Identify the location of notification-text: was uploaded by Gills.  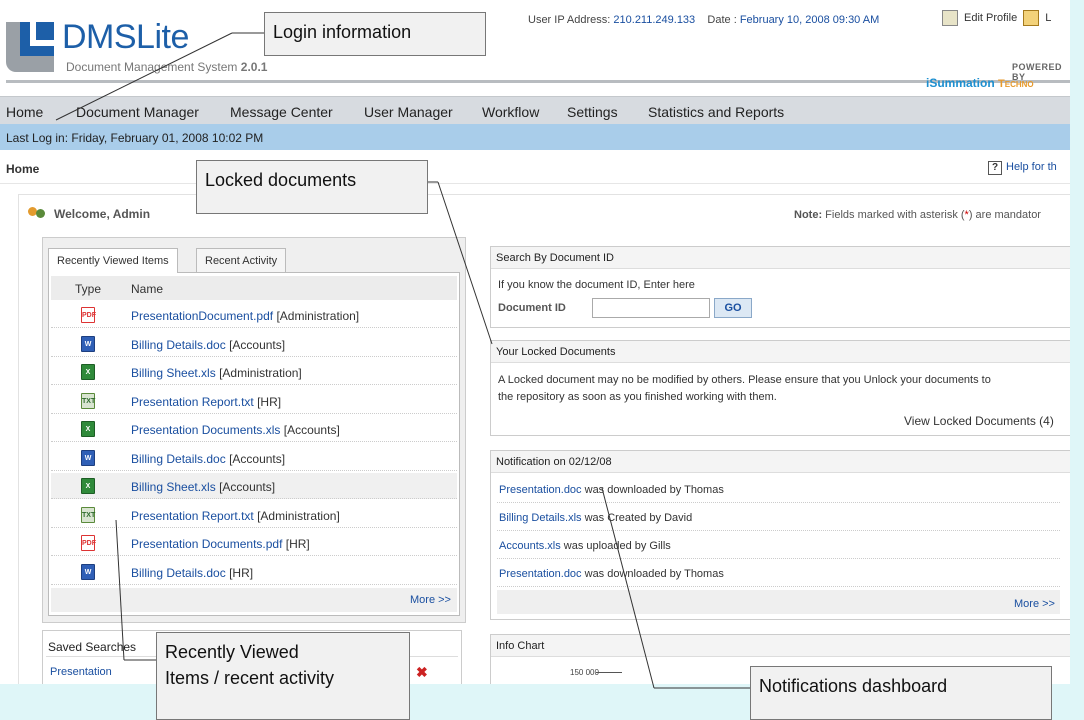
(615, 546).